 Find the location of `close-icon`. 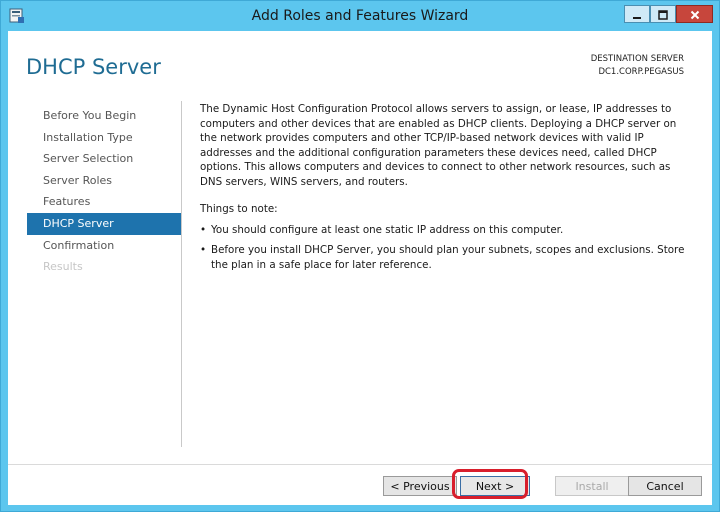

close-icon is located at coordinates (695, 14).